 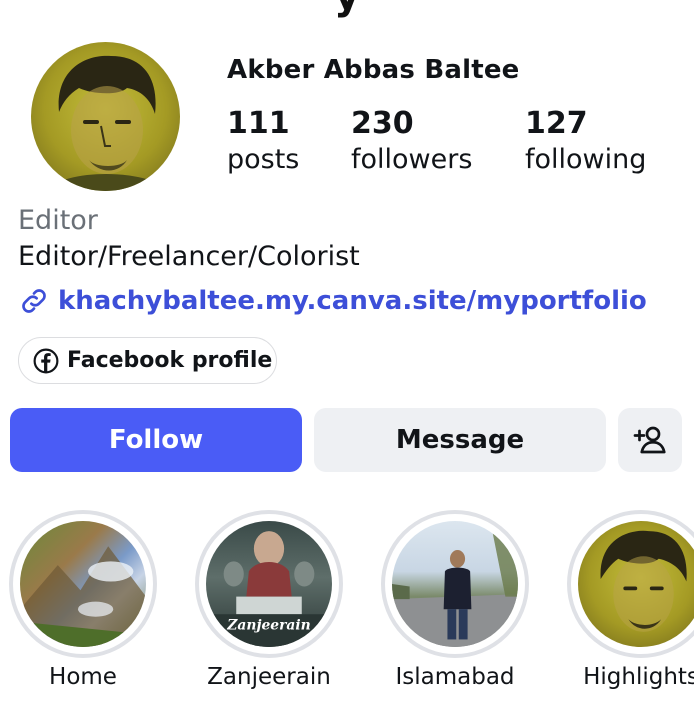 I want to click on profile-name: Akber Abbas Baltee, so click(x=373, y=70).